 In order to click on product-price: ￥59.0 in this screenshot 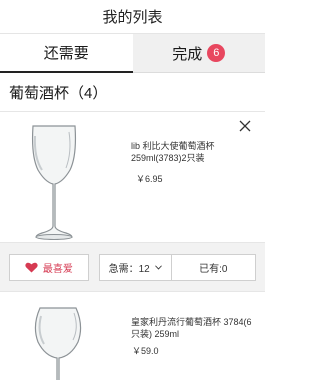, I will do `click(145, 351)`.